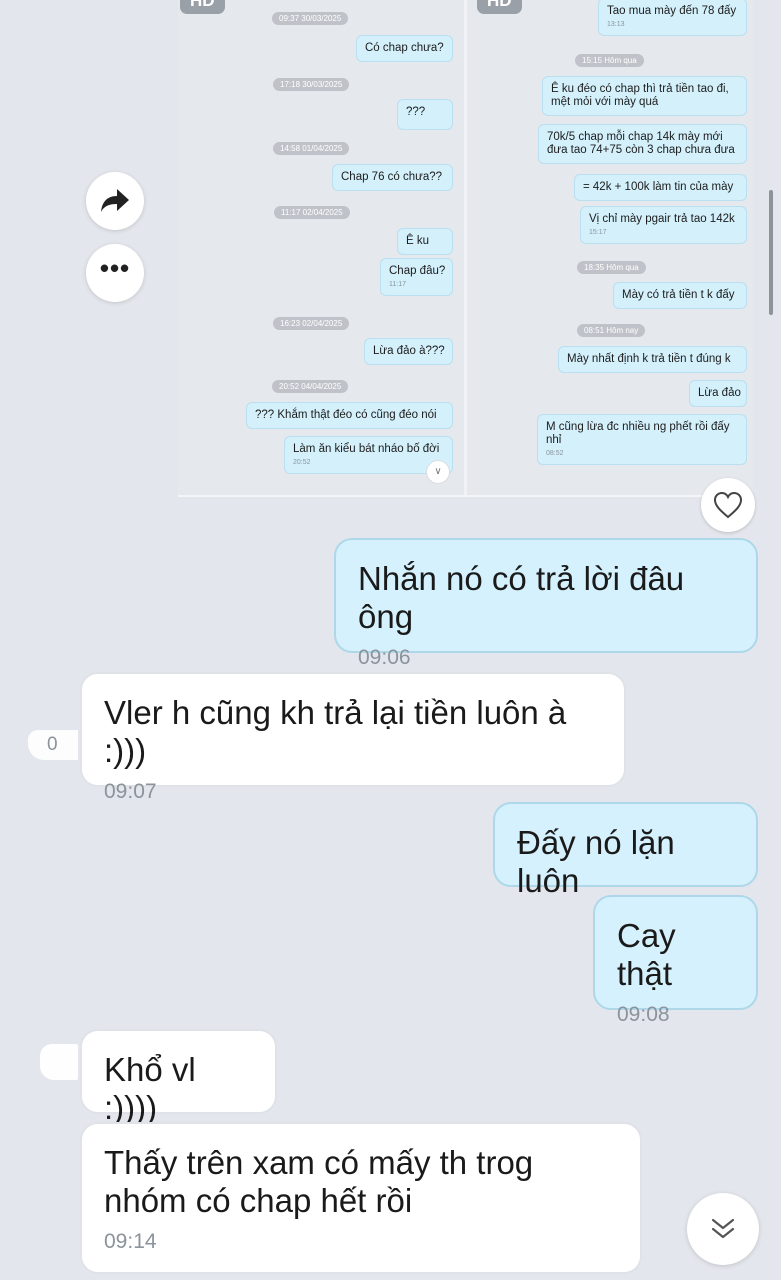  I want to click on thumbs-up-icon, so click(59, 1062).